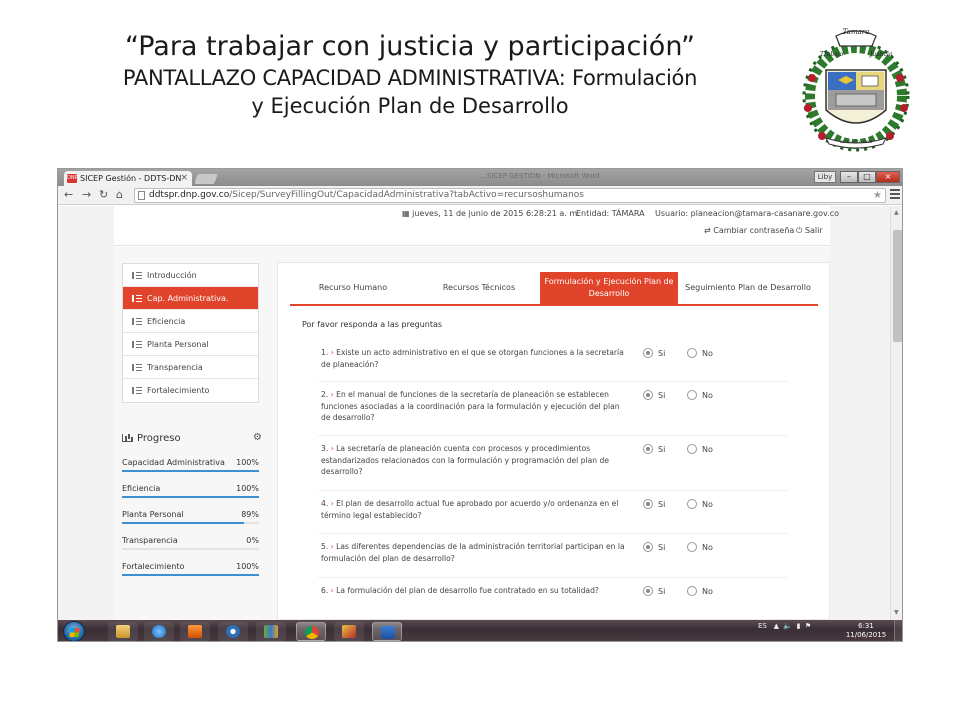 The image size is (960, 720). Describe the element at coordinates (349, 631) in the screenshot. I see `snipping-tool-taskbar-icon` at that location.